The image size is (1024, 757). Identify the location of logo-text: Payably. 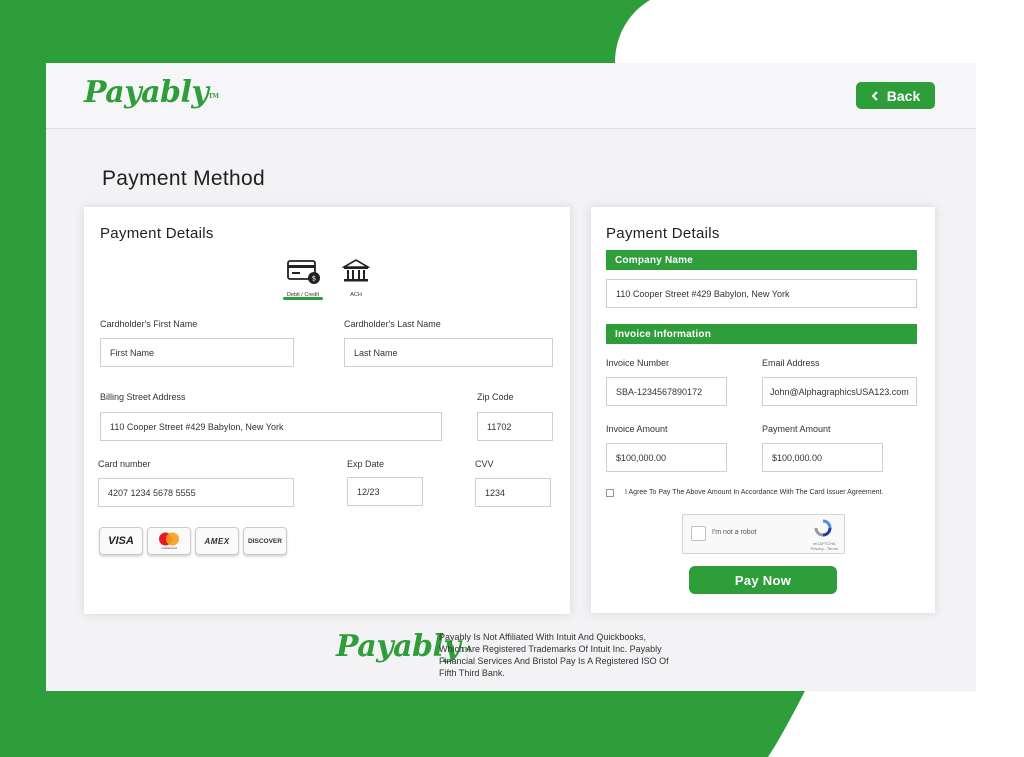
(146, 92).